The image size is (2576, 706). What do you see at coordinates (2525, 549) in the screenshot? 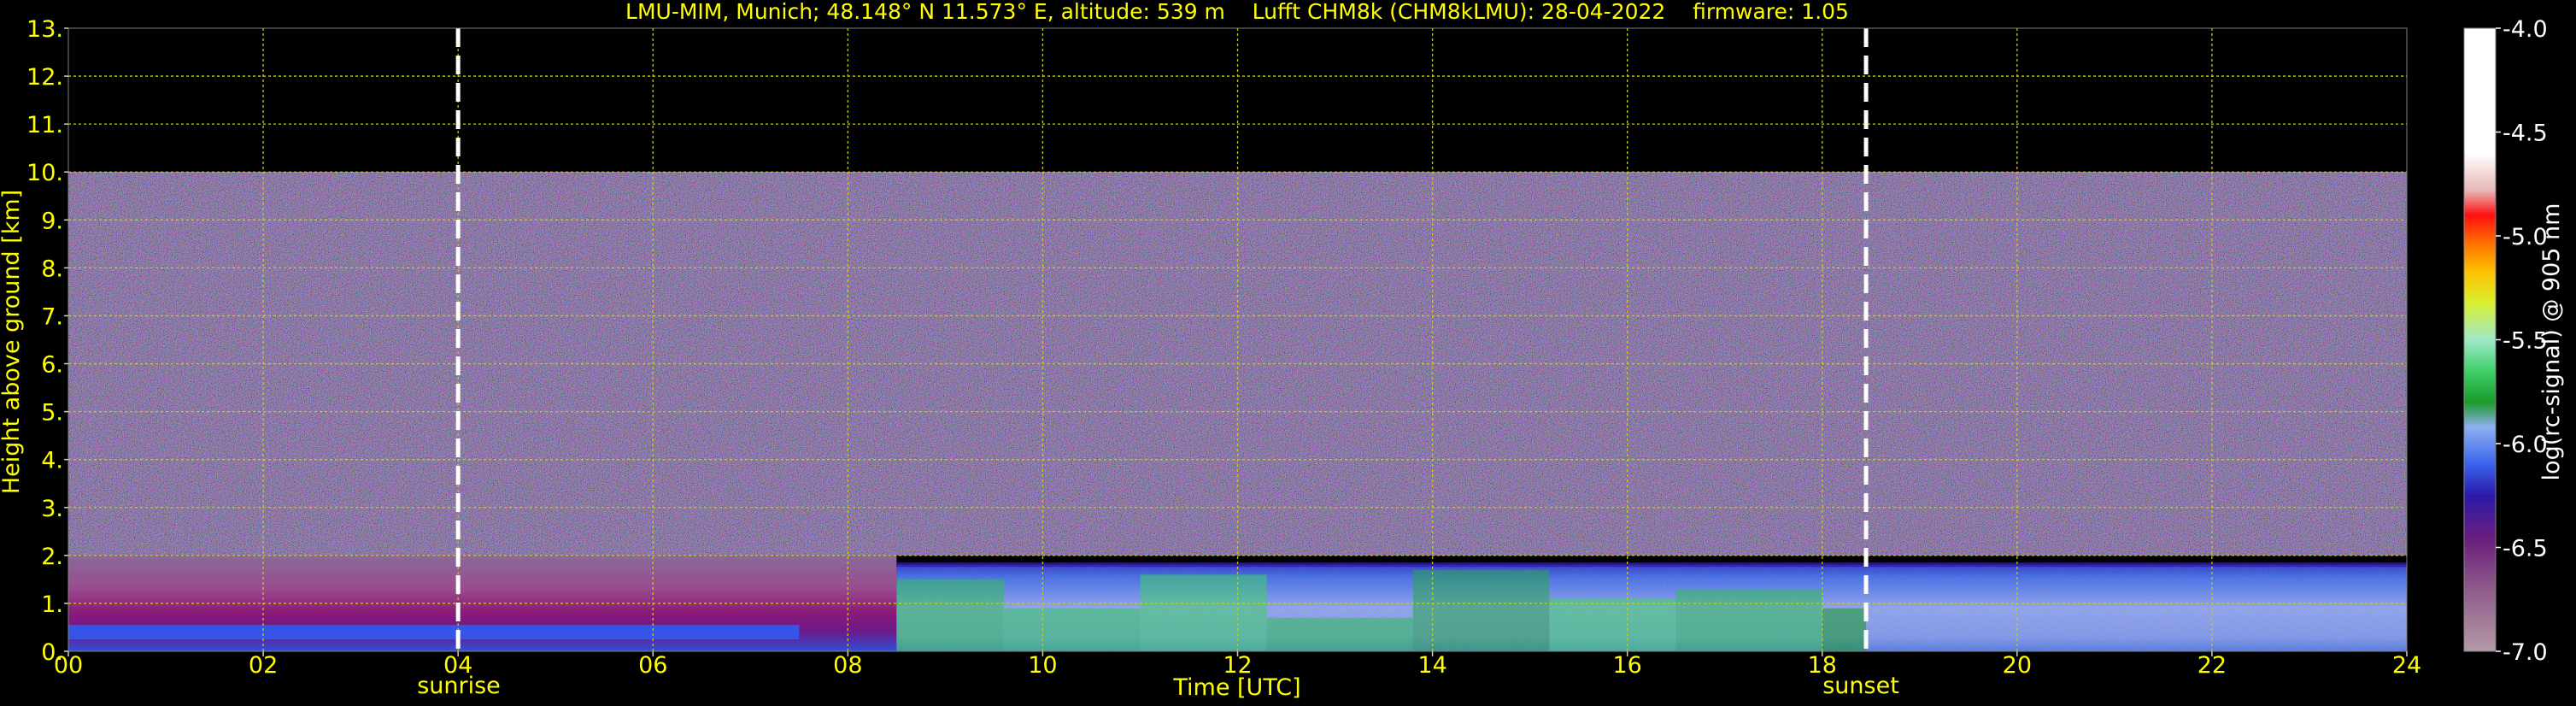
I see `colorbar-tick-label-5: -6.5` at bounding box center [2525, 549].